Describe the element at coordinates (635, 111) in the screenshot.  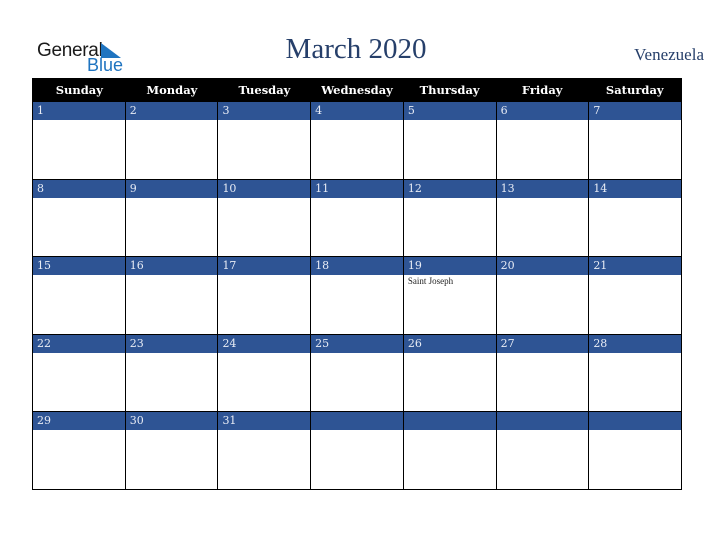
I see `day-number: 7` at that location.